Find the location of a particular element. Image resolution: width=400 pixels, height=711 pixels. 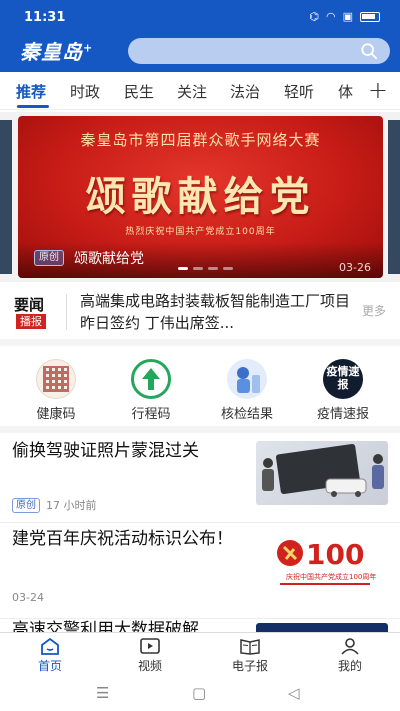

channel-tabs: 推荐 时政 民生 关注 法治 轻听 体 + is located at coordinates (200, 91).